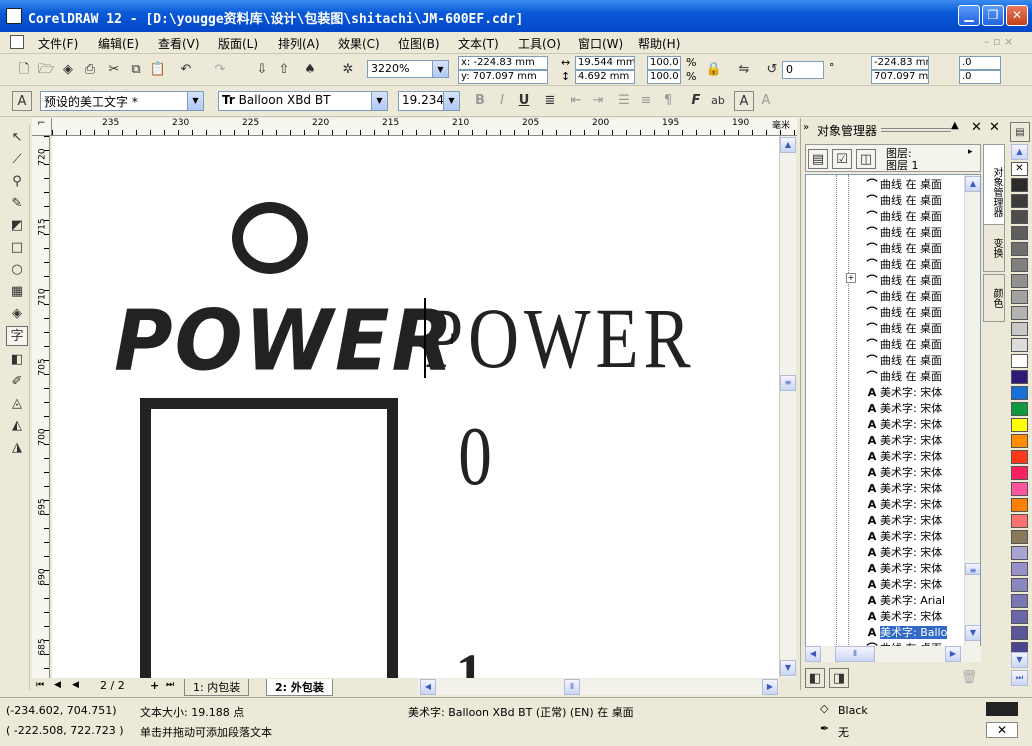 The height and width of the screenshot is (746, 1032). Describe the element at coordinates (57, 685) in the screenshot. I see `prev-page-icon: ◀` at that location.